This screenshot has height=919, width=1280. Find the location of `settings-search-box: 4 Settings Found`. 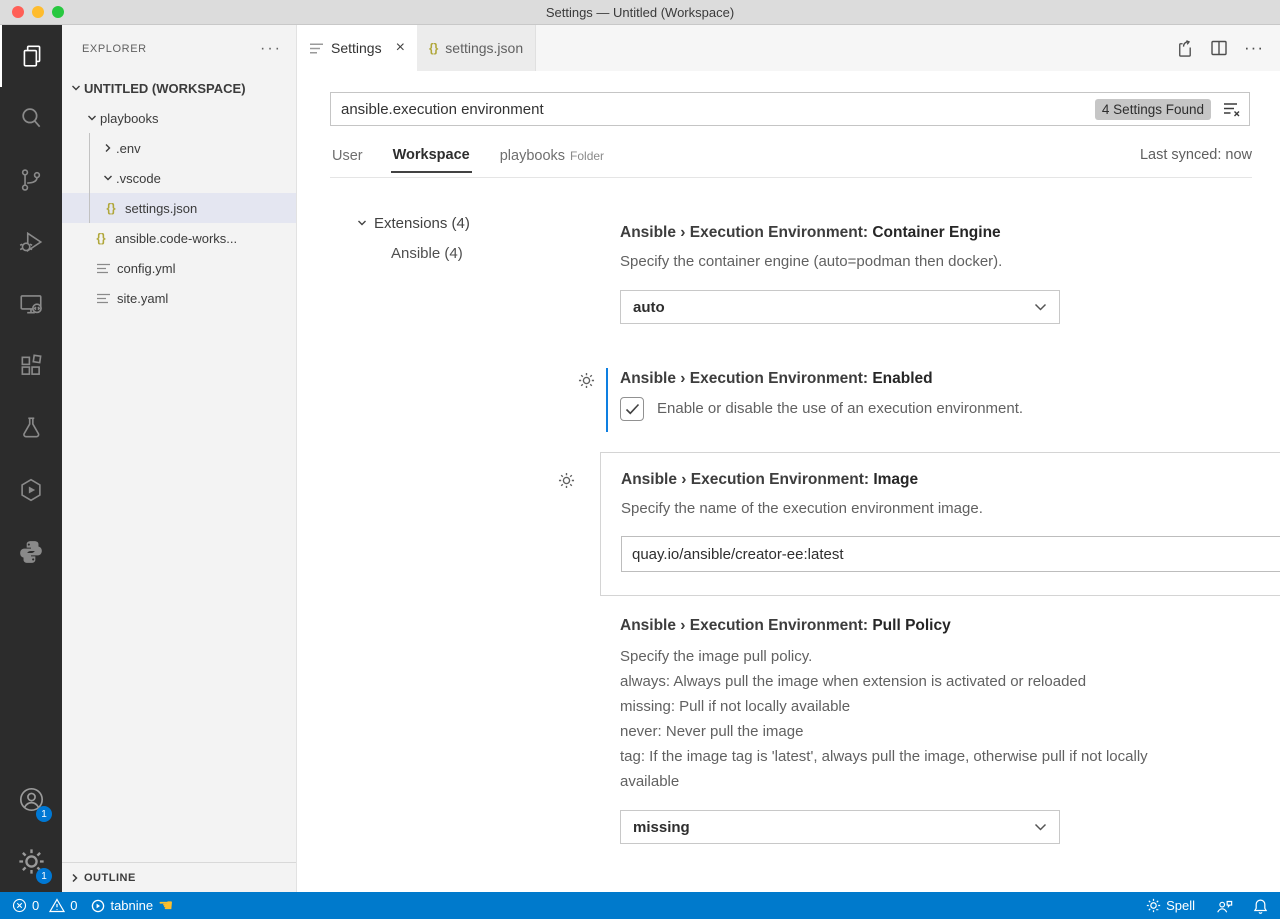

settings-search-box: 4 Settings Found is located at coordinates (790, 109).